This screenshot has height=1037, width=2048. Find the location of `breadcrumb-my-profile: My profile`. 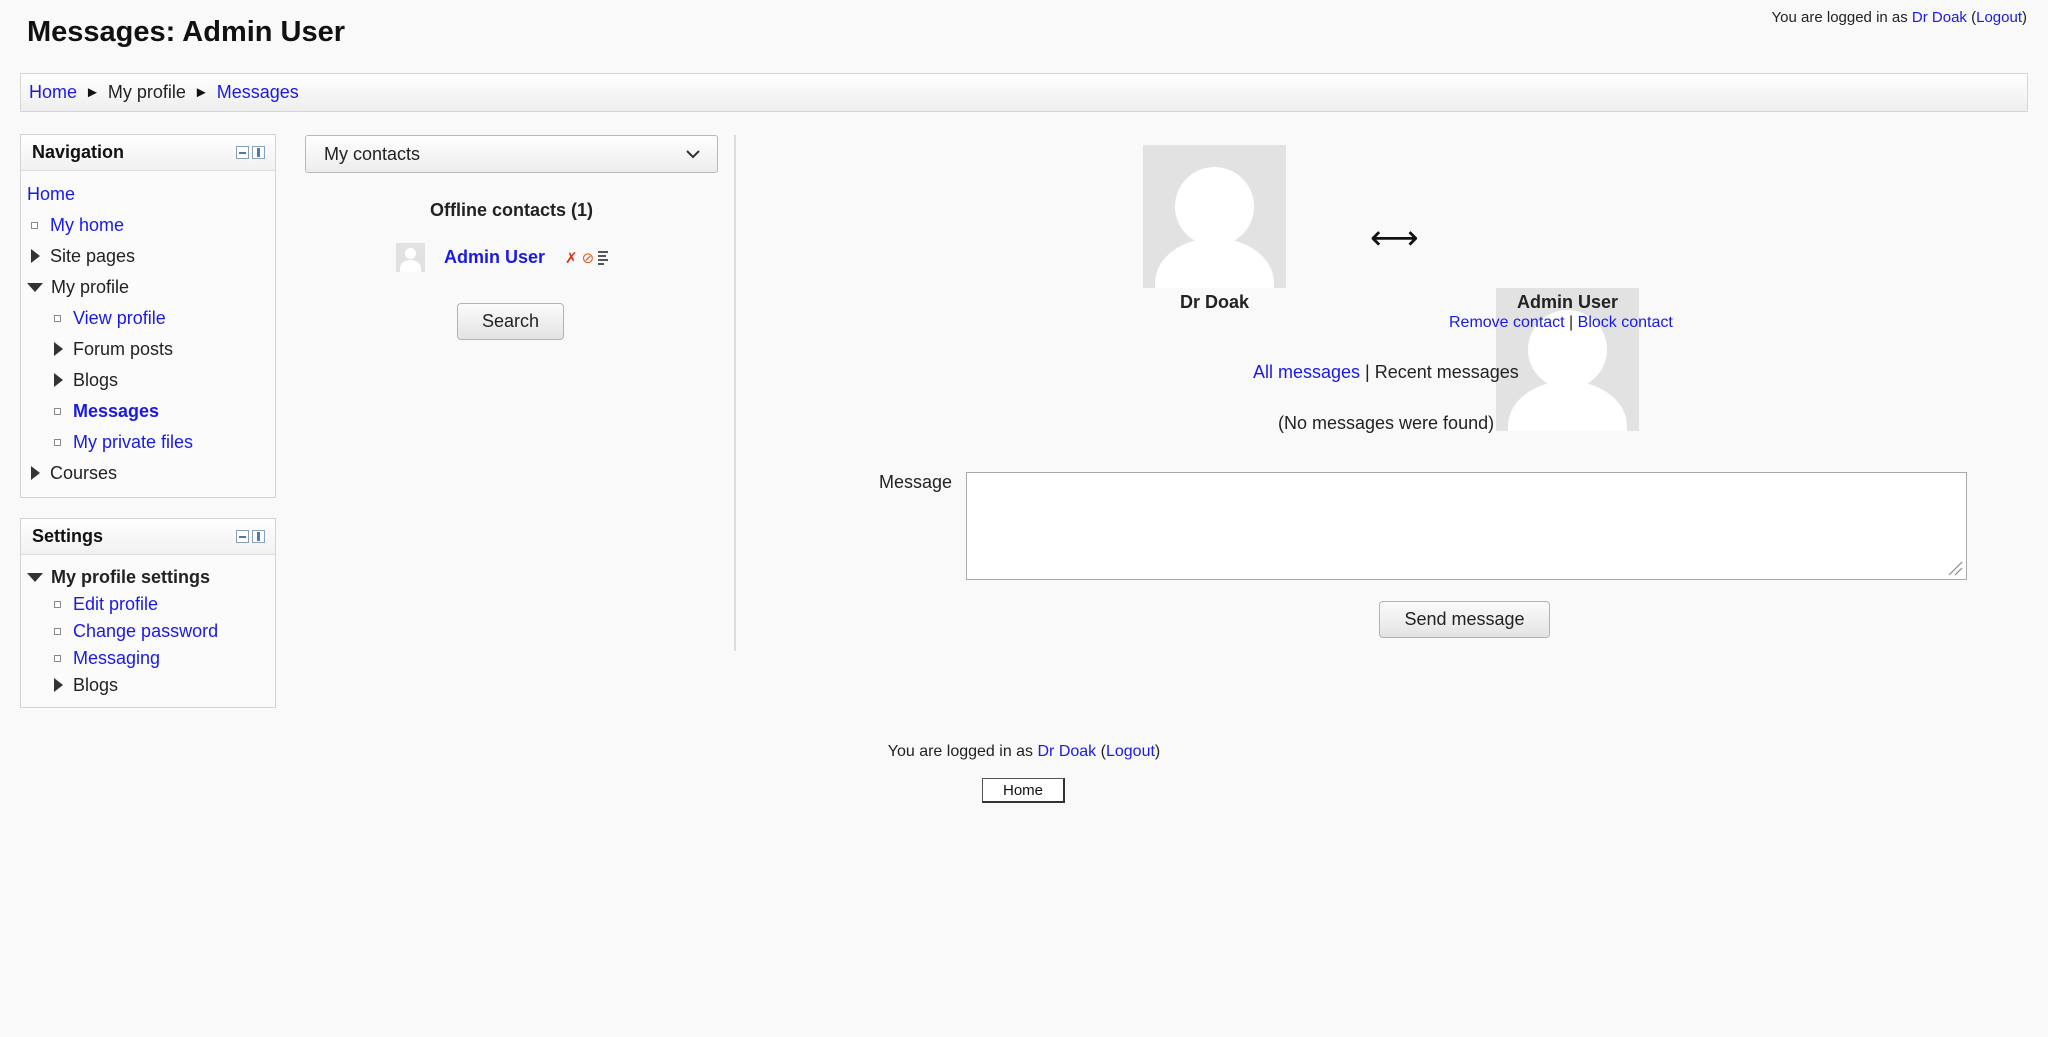

breadcrumb-my-profile: My profile is located at coordinates (146, 92).